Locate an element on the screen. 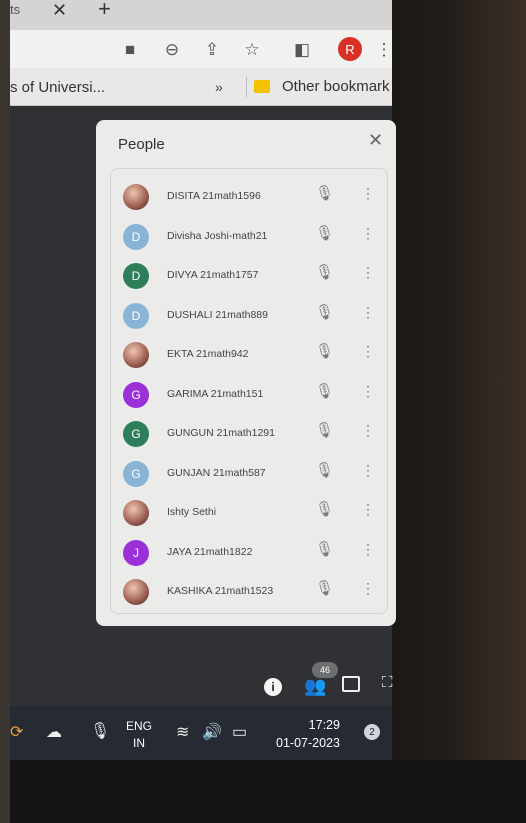  bookmarks-overflow-icon: » is located at coordinates (219, 87).